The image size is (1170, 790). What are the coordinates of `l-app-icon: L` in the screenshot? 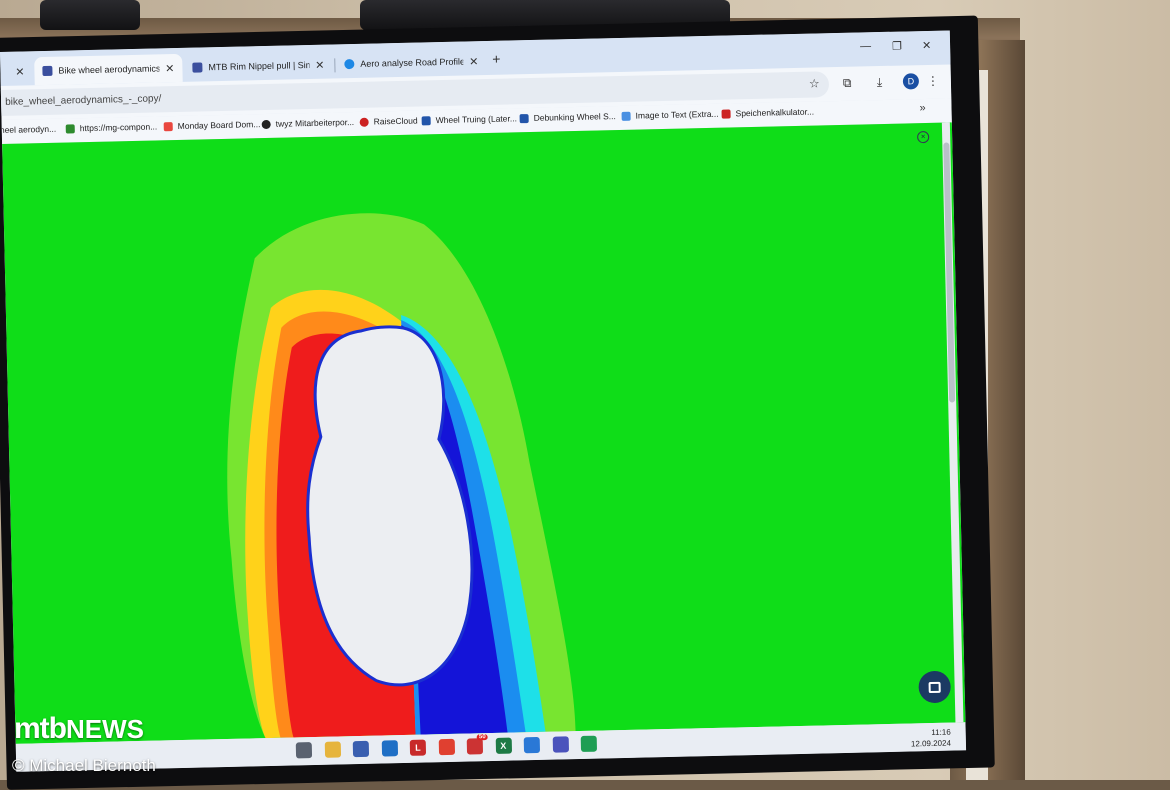 It's located at (418, 748).